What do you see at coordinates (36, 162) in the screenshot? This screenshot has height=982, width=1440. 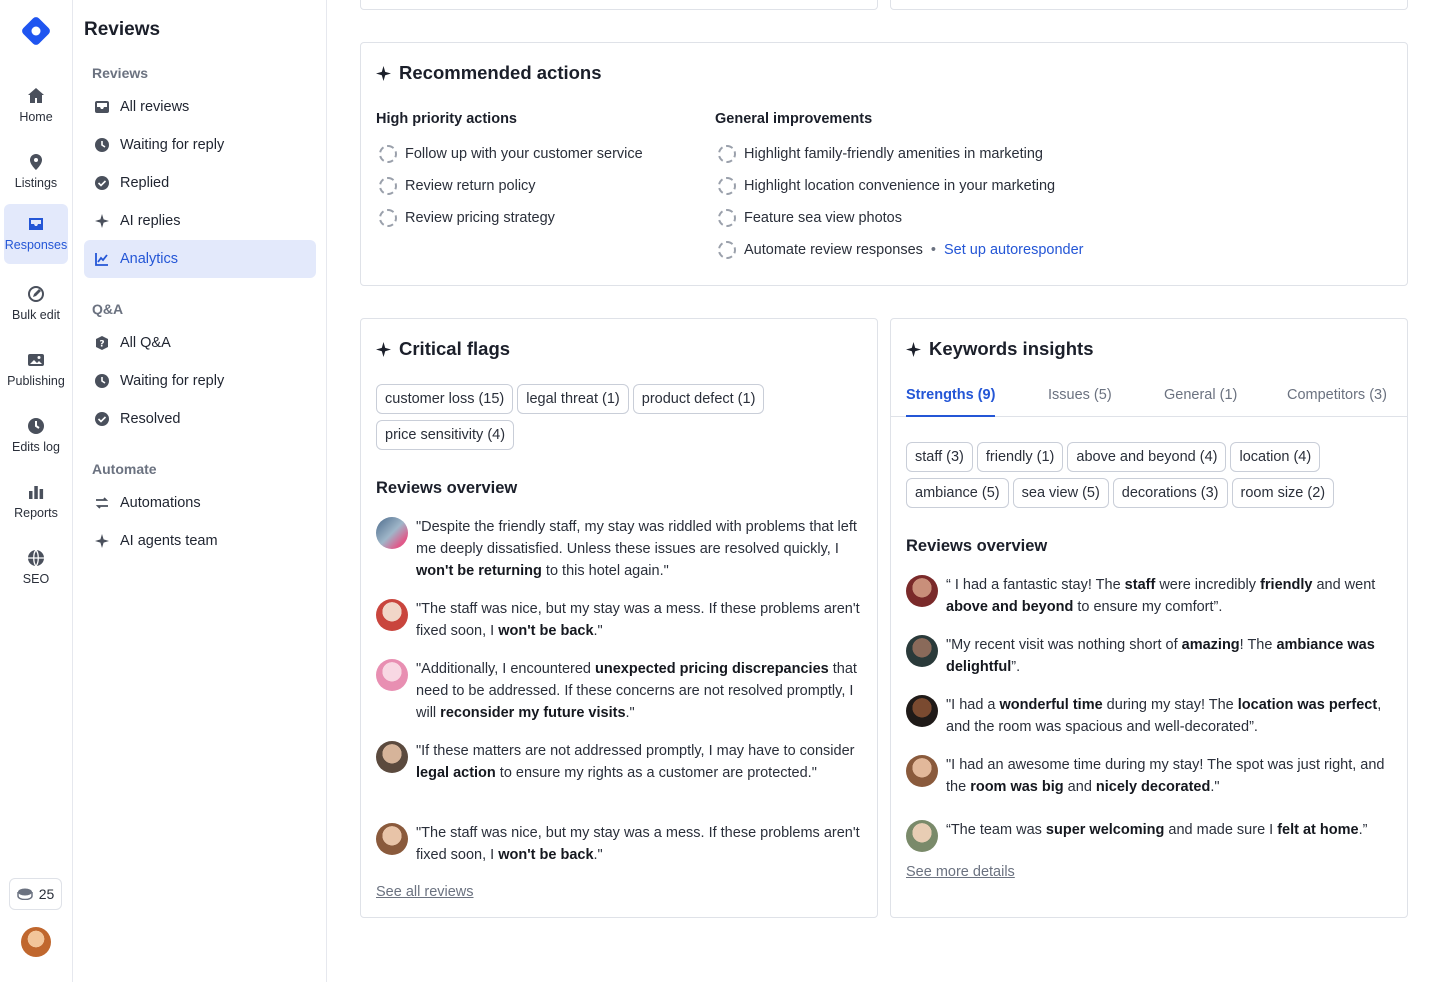 I see `pin-icon` at bounding box center [36, 162].